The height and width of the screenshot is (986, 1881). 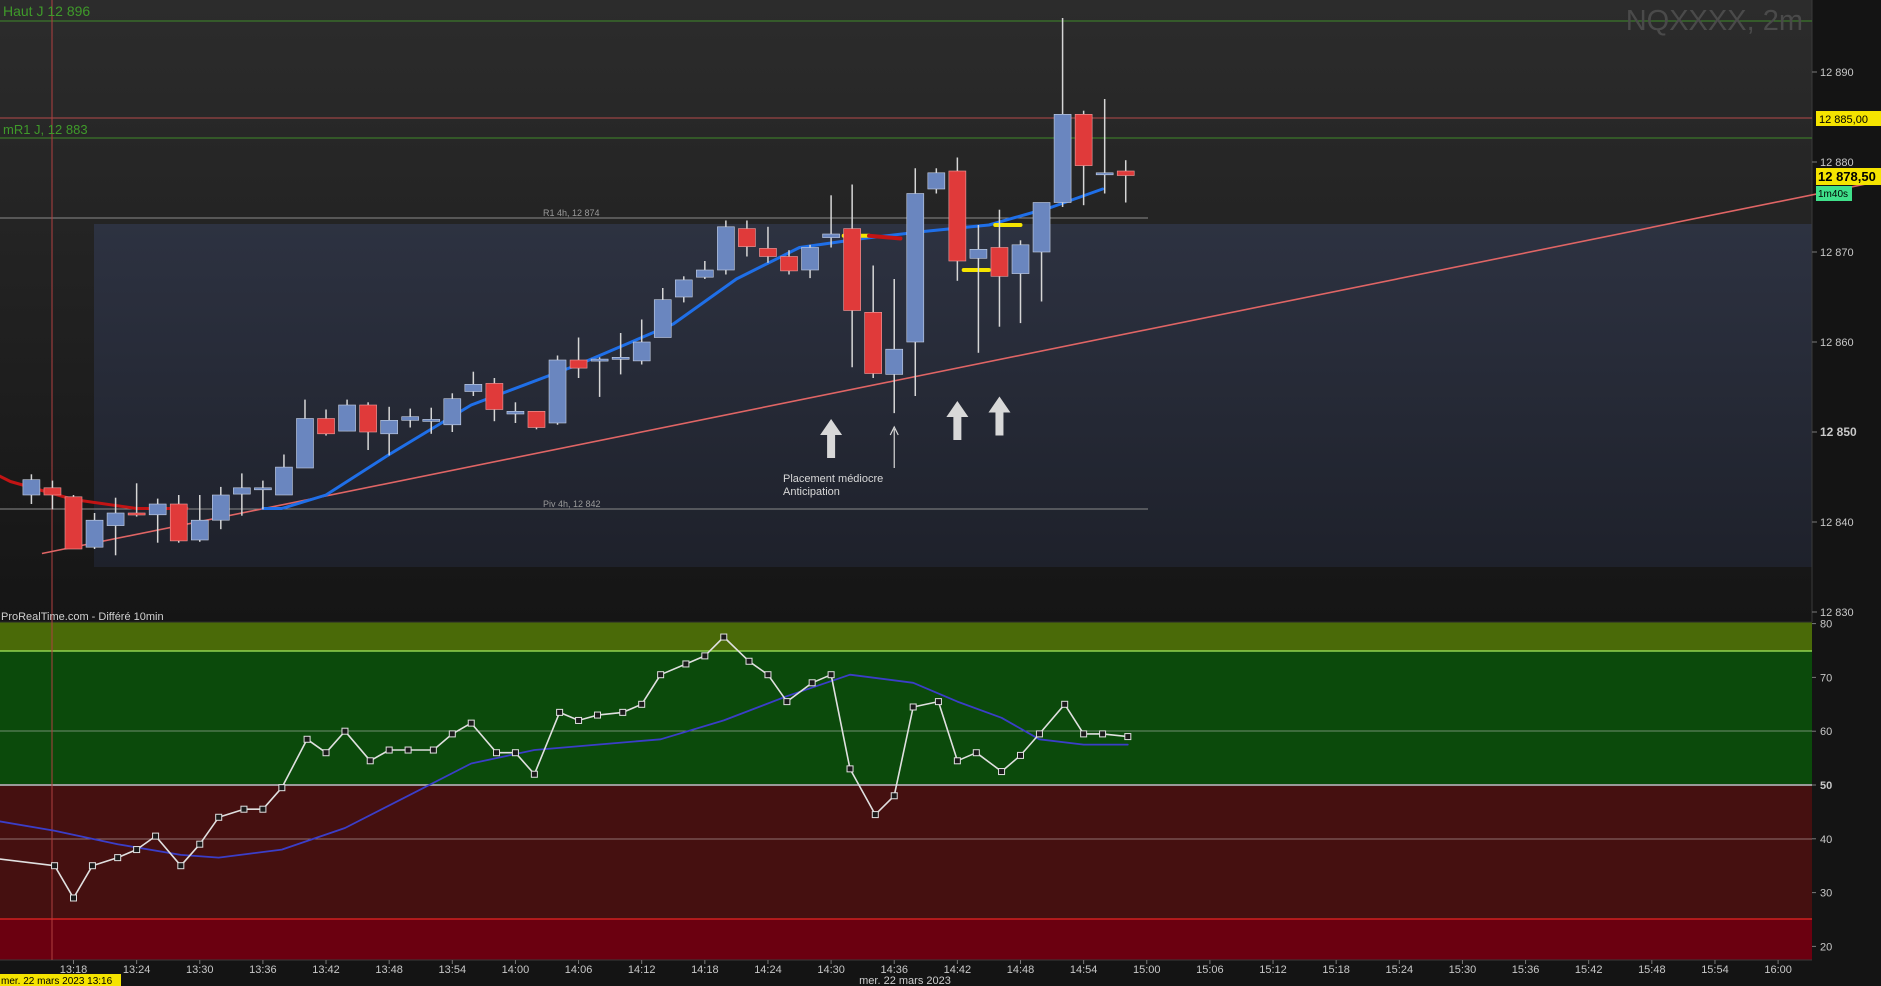 What do you see at coordinates (1837, 73) in the screenshot?
I see `price-tick-label: 12 890` at bounding box center [1837, 73].